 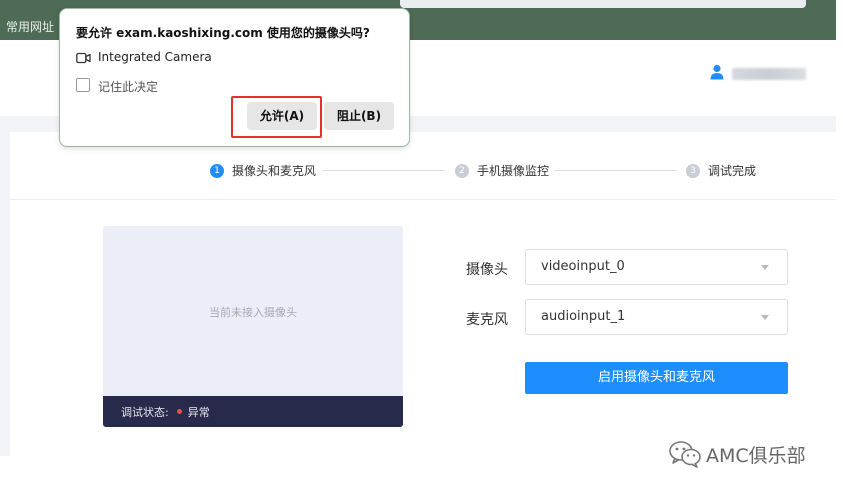 I want to click on remember-decision-checkbox, so click(x=83, y=85).